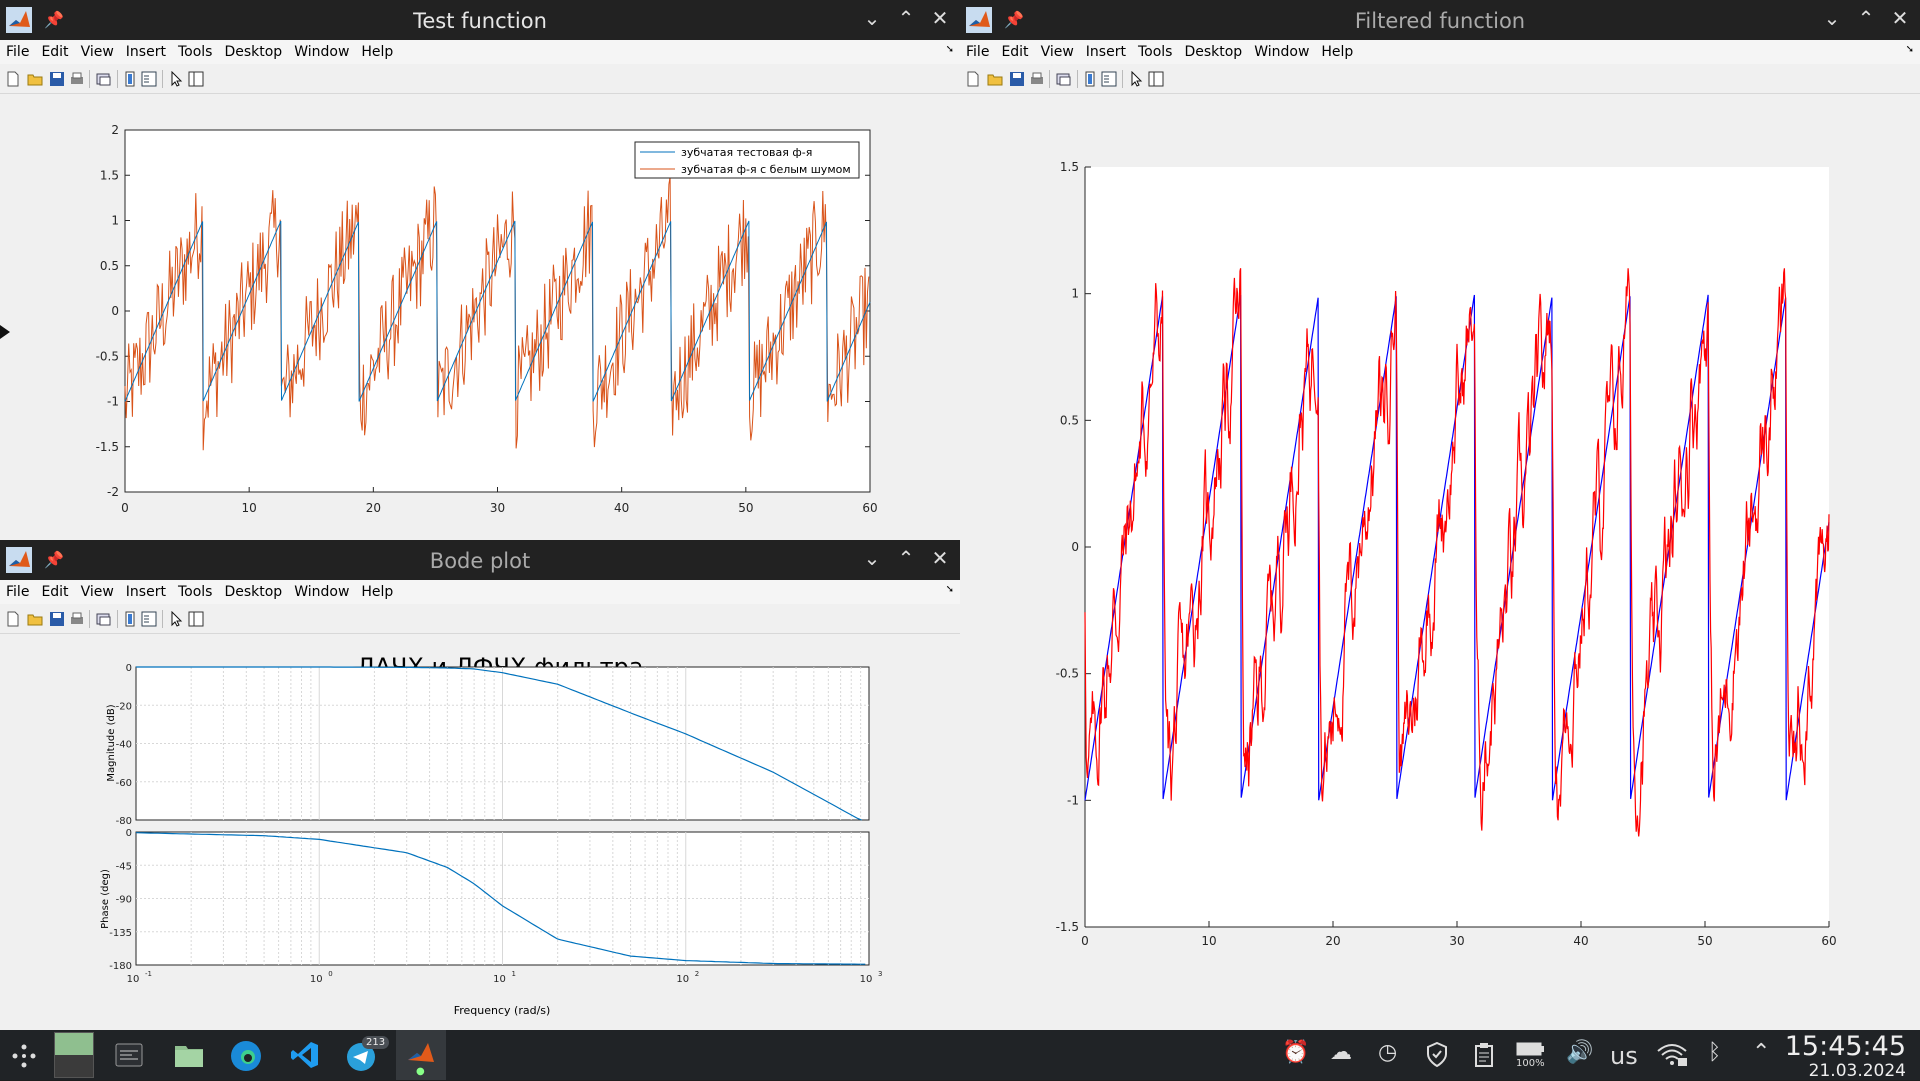 The height and width of the screenshot is (1081, 1920). I want to click on title-bar: 📌 Bode plot ⌄ ⌃ ✕, so click(480, 560).